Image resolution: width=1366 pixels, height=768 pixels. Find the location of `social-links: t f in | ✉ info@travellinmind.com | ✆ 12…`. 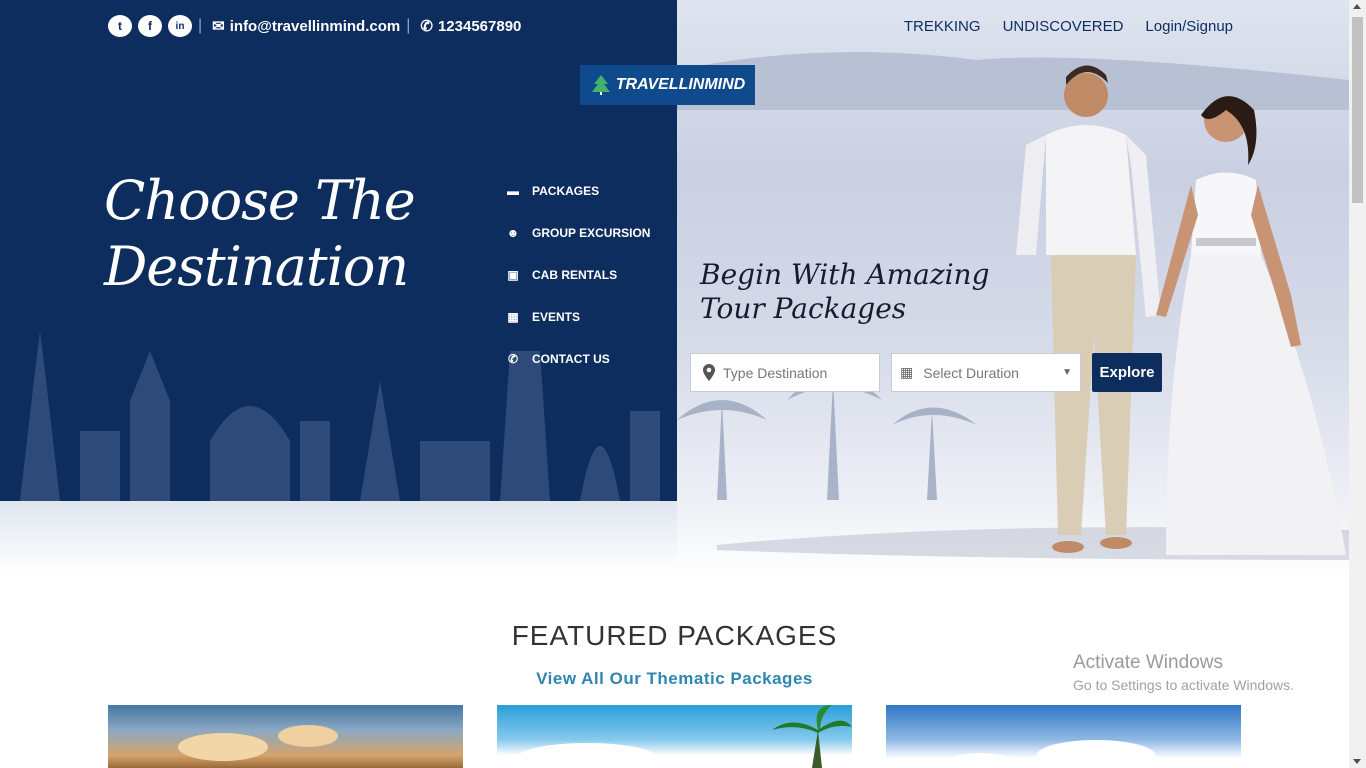

social-links: t f in | ✉ info@travellinmind.com | ✆ 12… is located at coordinates (314, 26).